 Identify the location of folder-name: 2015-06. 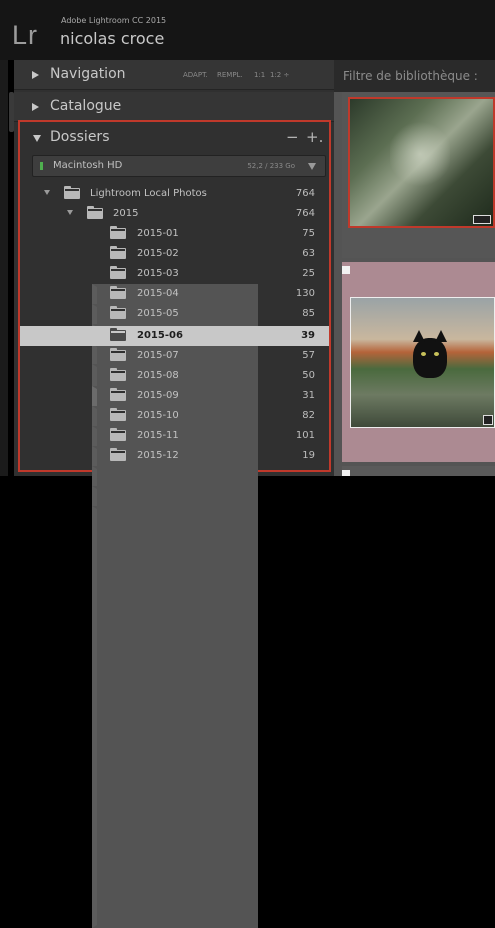
(160, 335).